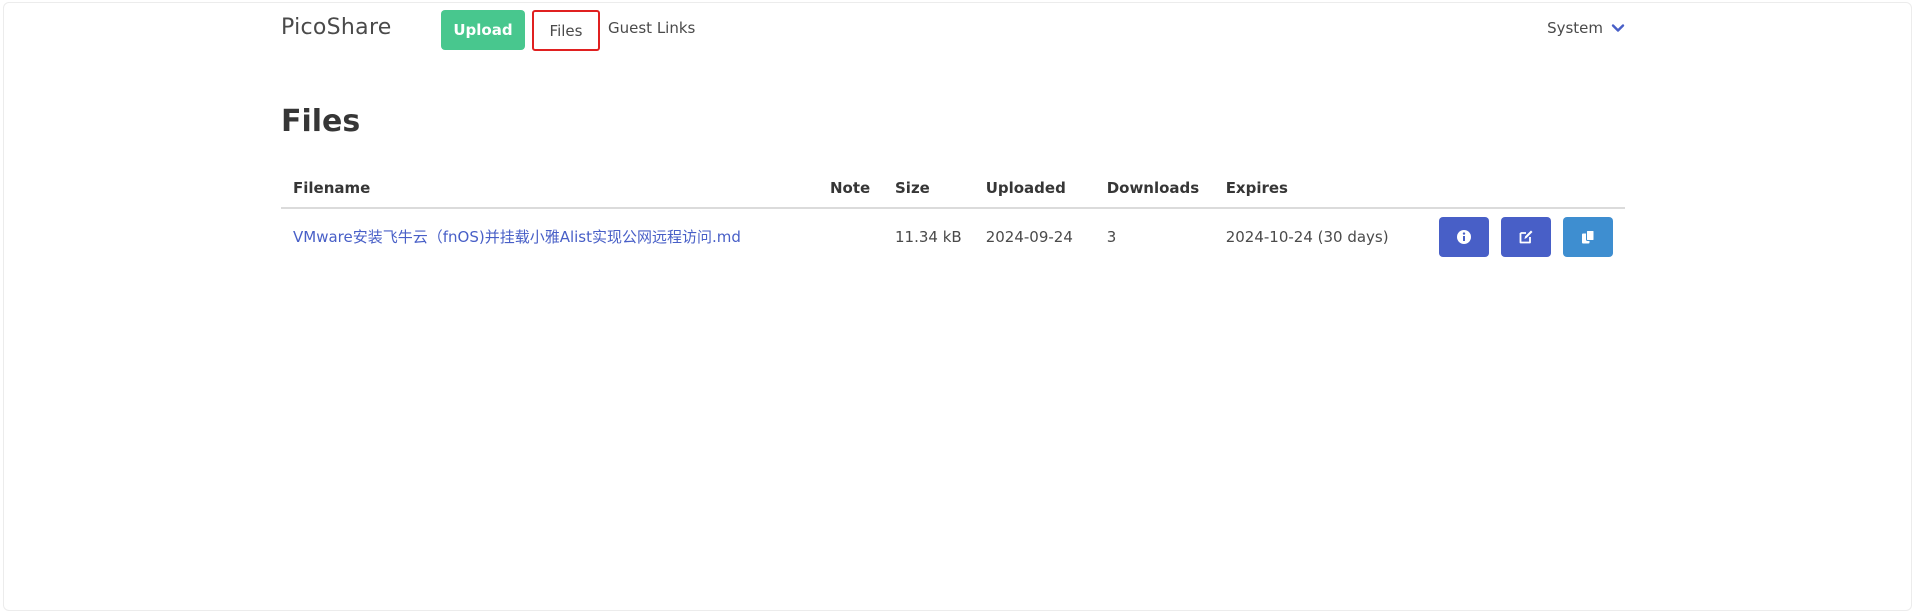 The height and width of the screenshot is (613, 1915). I want to click on file-link: VMware安装飞牛云（fnOS)并挂载小雅Alist实现公网远程访问.md, so click(517, 237).